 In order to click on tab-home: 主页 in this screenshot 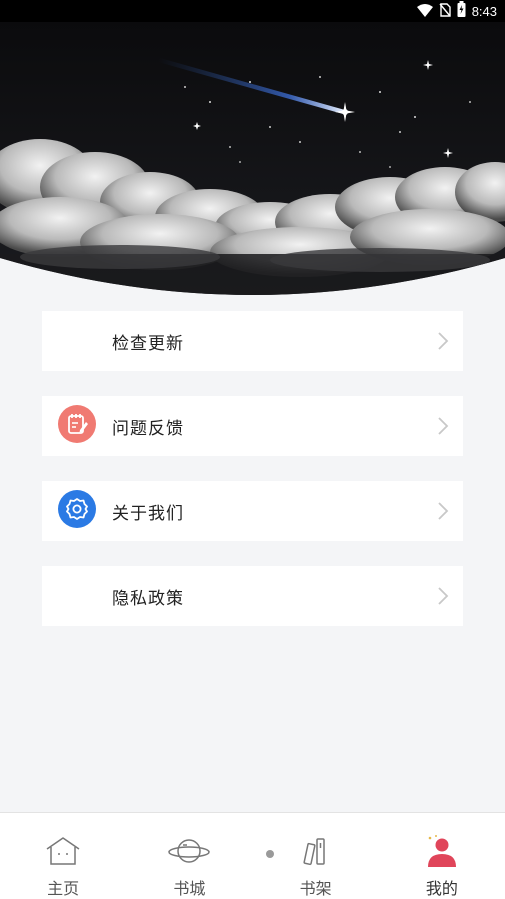, I will do `click(63, 856)`.